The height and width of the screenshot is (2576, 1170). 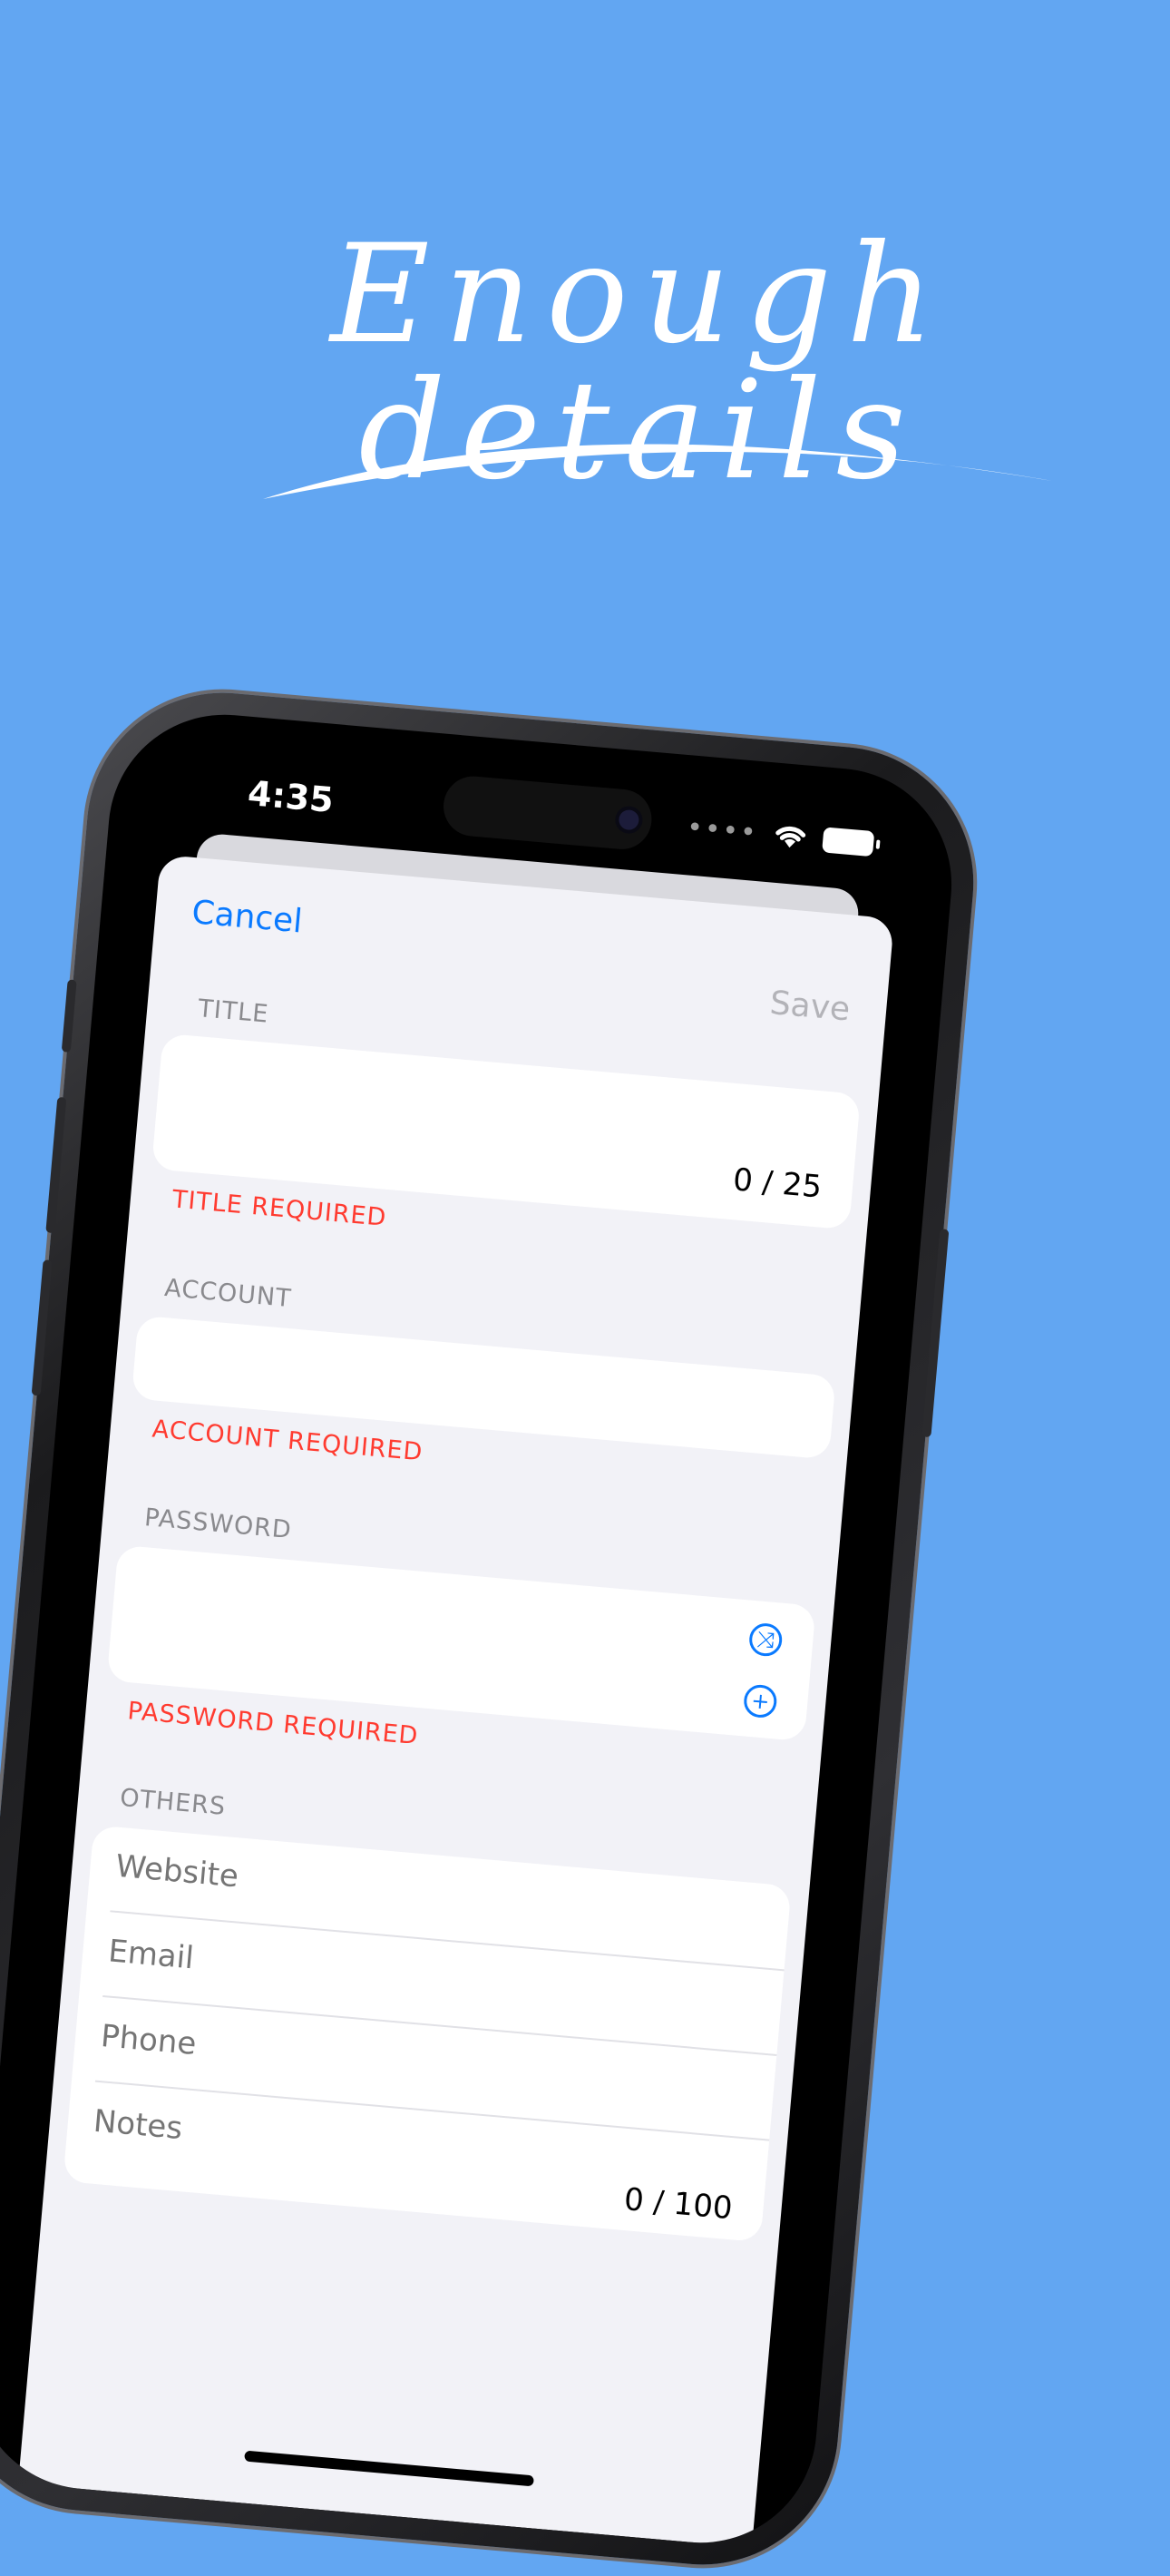 What do you see at coordinates (790, 836) in the screenshot?
I see `wifi-icon` at bounding box center [790, 836].